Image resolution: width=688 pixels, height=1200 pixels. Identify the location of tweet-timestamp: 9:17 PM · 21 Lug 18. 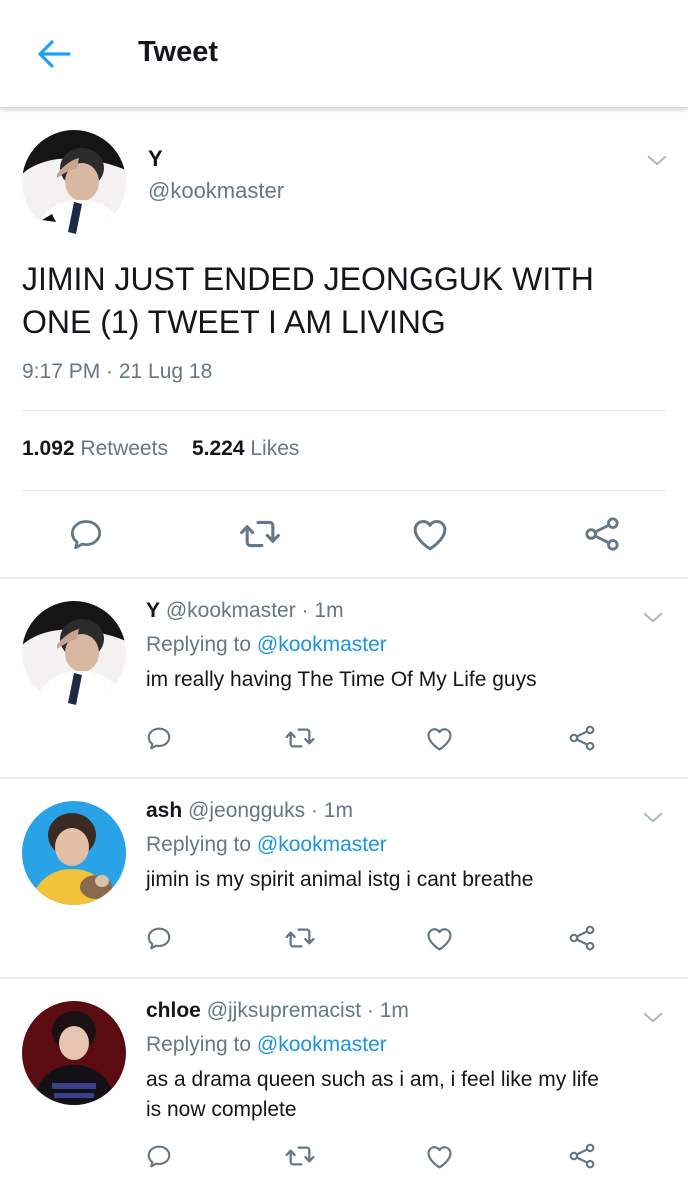
(117, 371).